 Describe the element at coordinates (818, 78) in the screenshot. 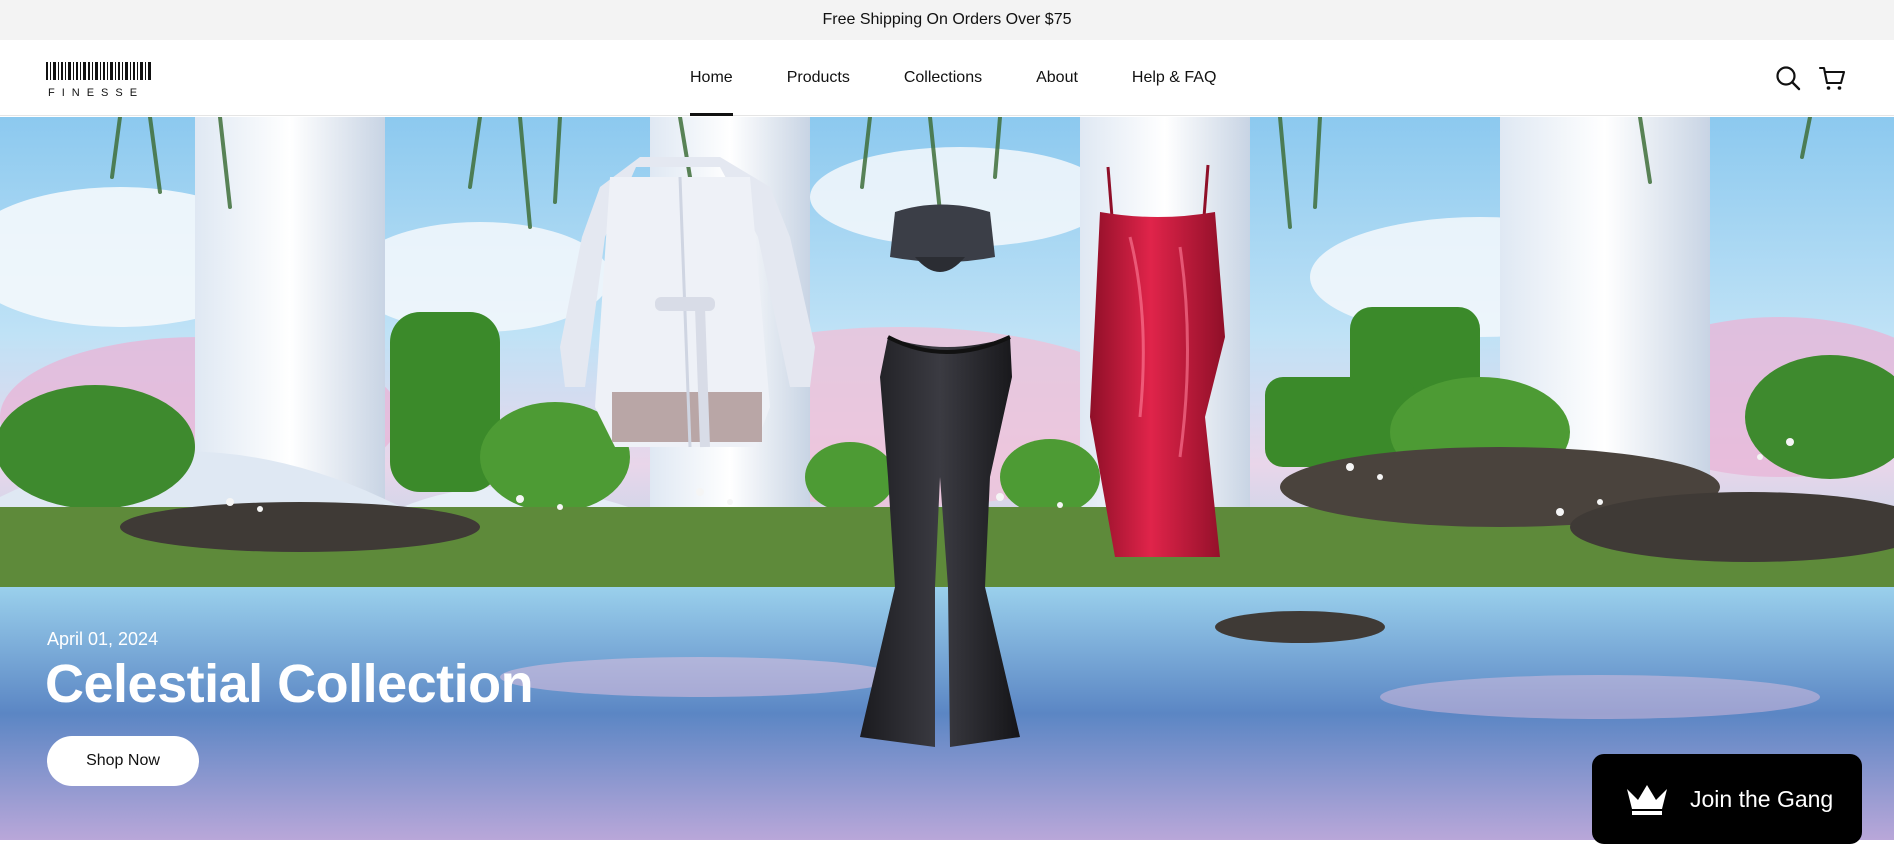

I see `nav-item-products: Products` at that location.